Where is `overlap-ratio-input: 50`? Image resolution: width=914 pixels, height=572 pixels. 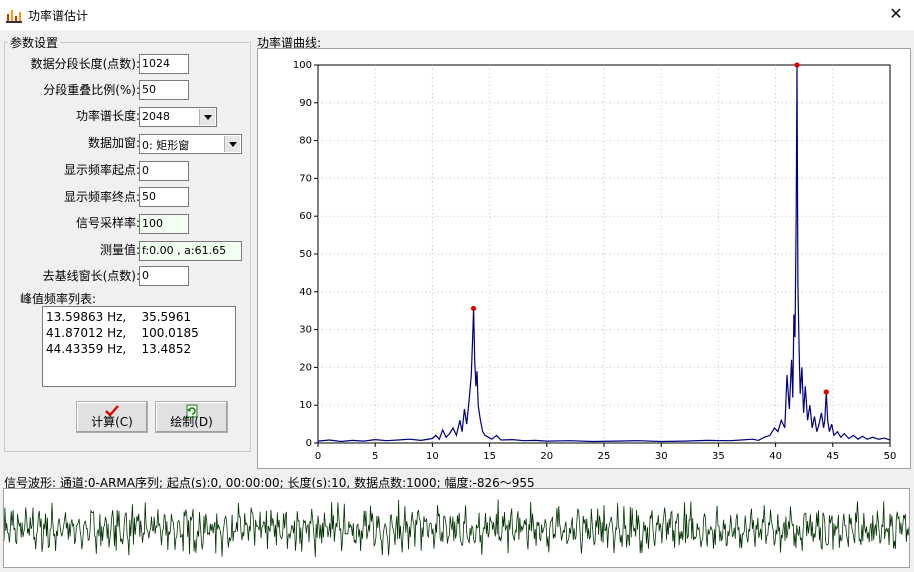
overlap-ratio-input: 50 is located at coordinates (164, 90).